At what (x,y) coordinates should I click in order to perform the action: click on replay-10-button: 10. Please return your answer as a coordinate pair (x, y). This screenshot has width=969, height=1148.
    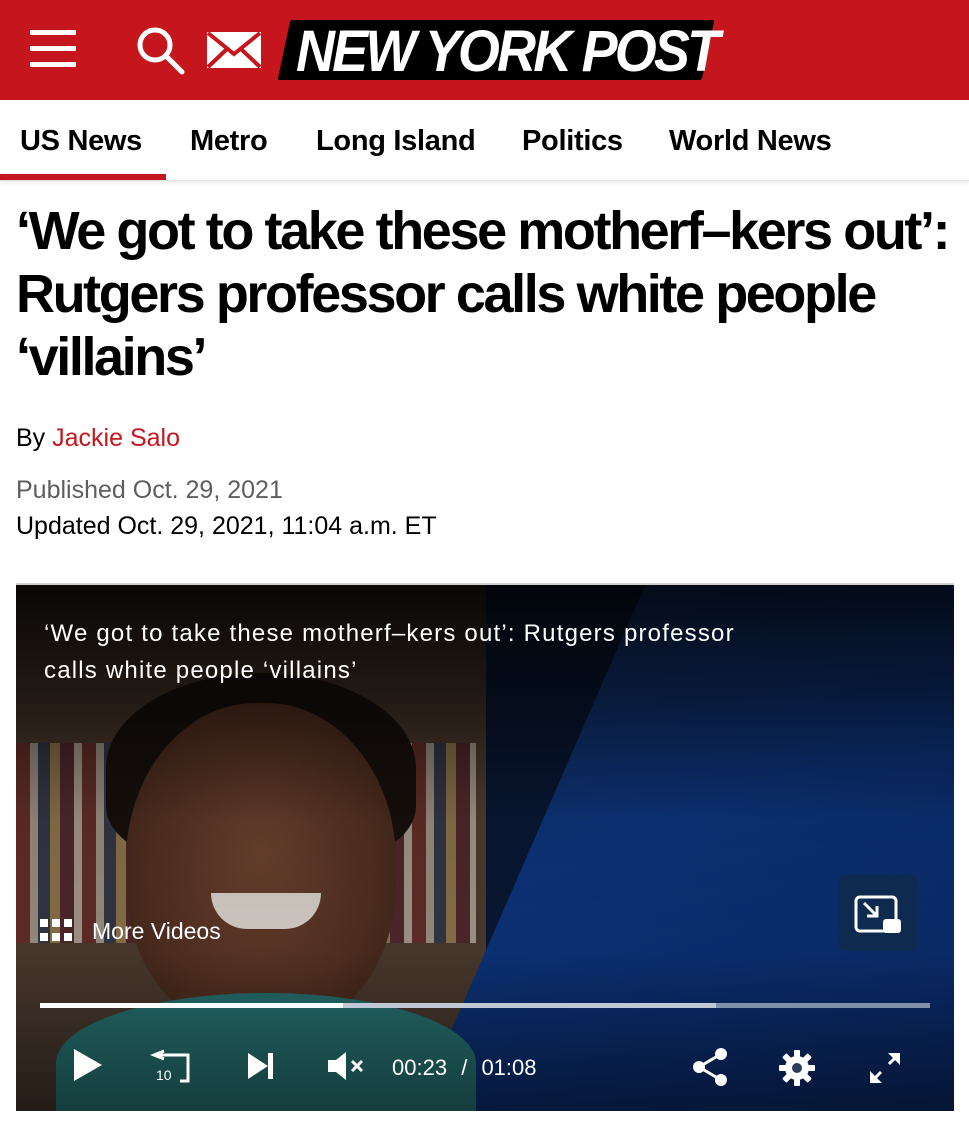
    Looking at the image, I should click on (172, 1066).